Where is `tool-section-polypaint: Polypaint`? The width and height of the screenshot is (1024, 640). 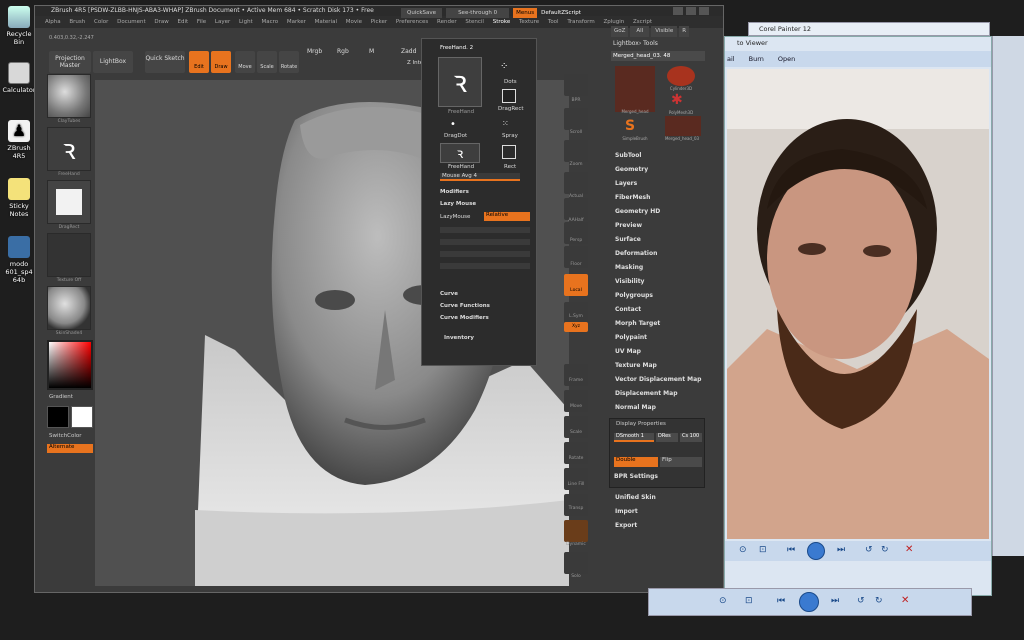
tool-section-polypaint: Polypaint is located at coordinates (631, 337).